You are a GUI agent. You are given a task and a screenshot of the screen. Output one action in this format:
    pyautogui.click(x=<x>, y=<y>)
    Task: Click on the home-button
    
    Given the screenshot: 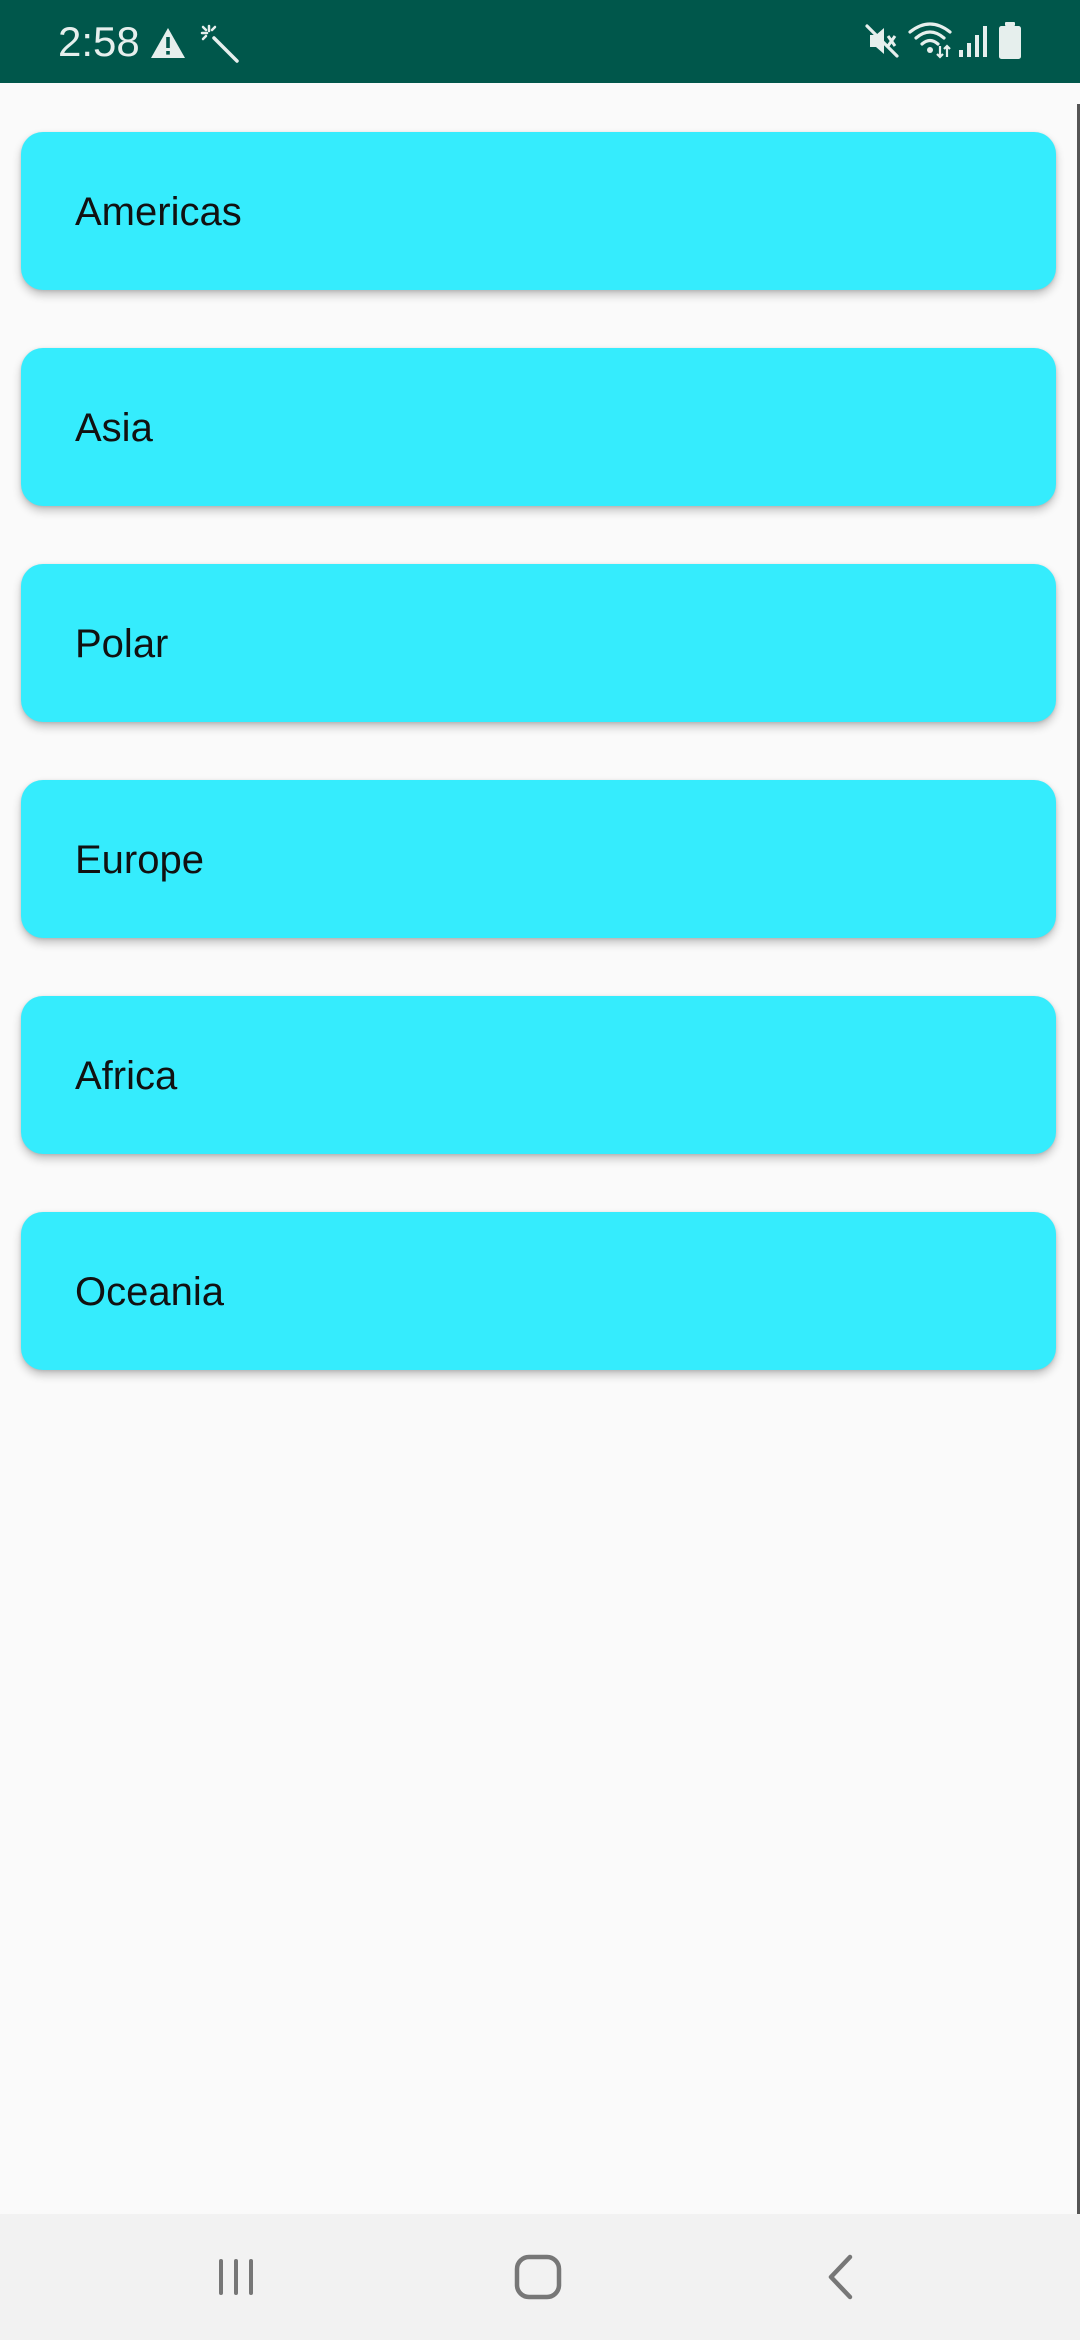 What is the action you would take?
    pyautogui.click(x=538, y=2277)
    